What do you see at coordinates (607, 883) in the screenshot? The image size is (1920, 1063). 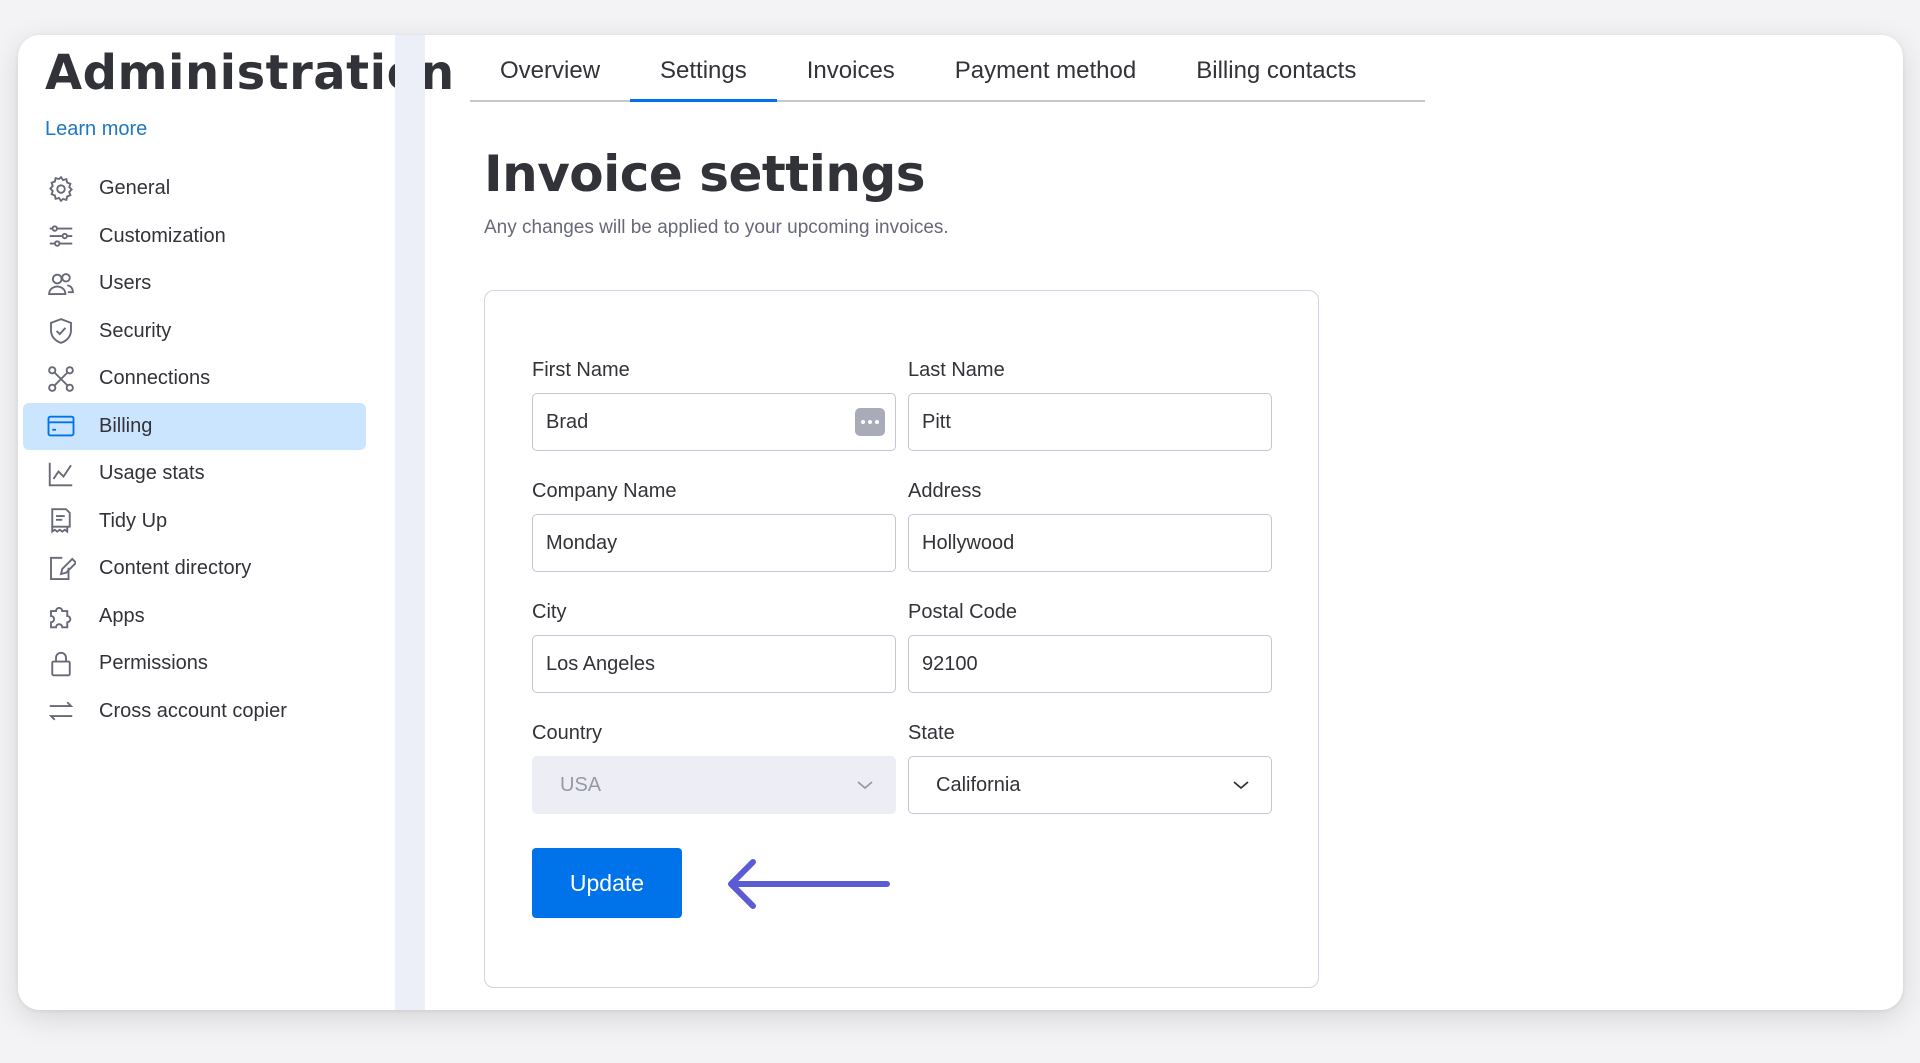 I see `update-button: Update` at bounding box center [607, 883].